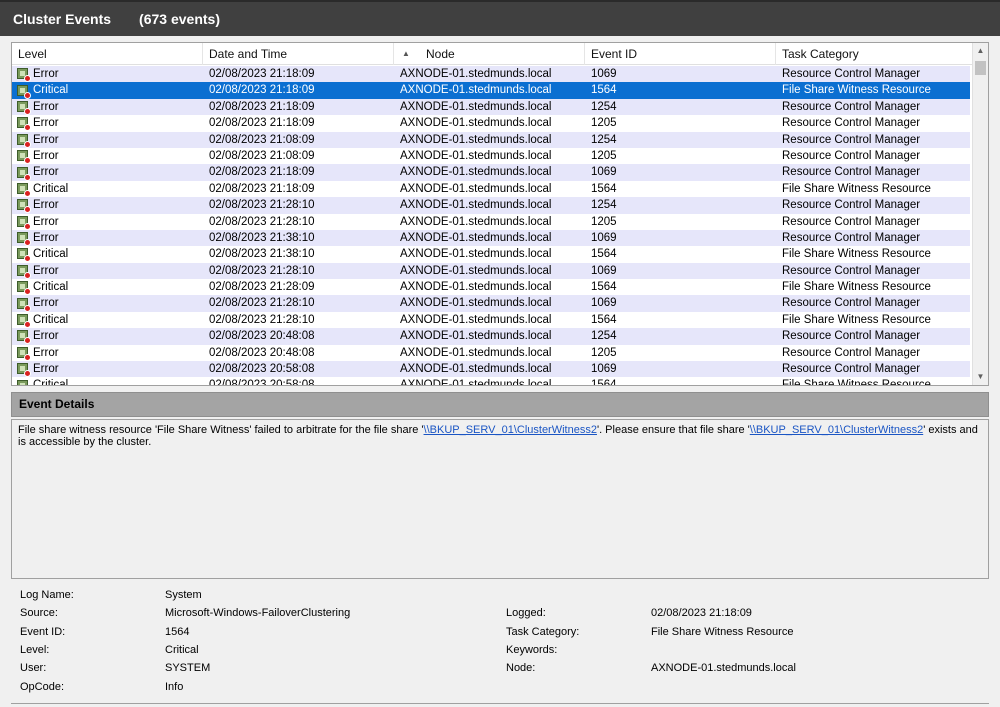 This screenshot has height=707, width=1000. I want to click on level-text: Critical, so click(51, 382).